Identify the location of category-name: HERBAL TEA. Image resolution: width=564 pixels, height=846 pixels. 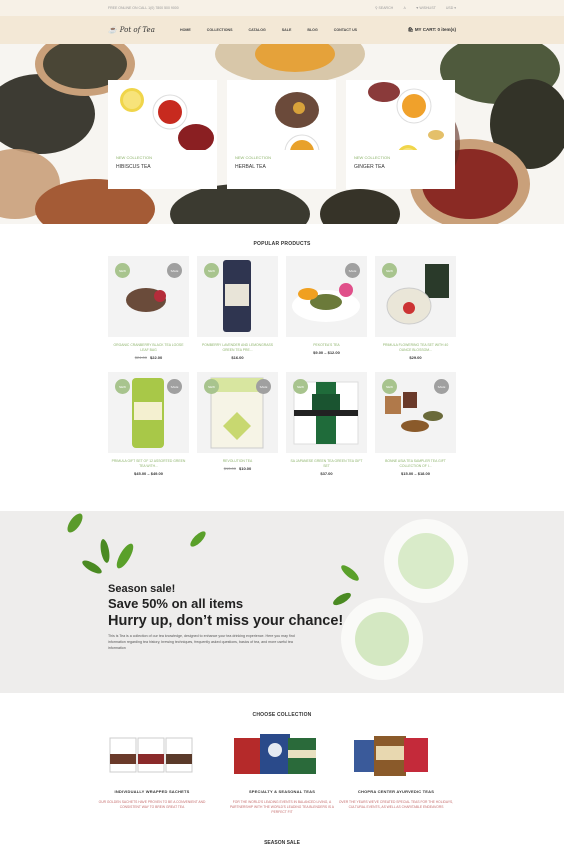
(250, 167).